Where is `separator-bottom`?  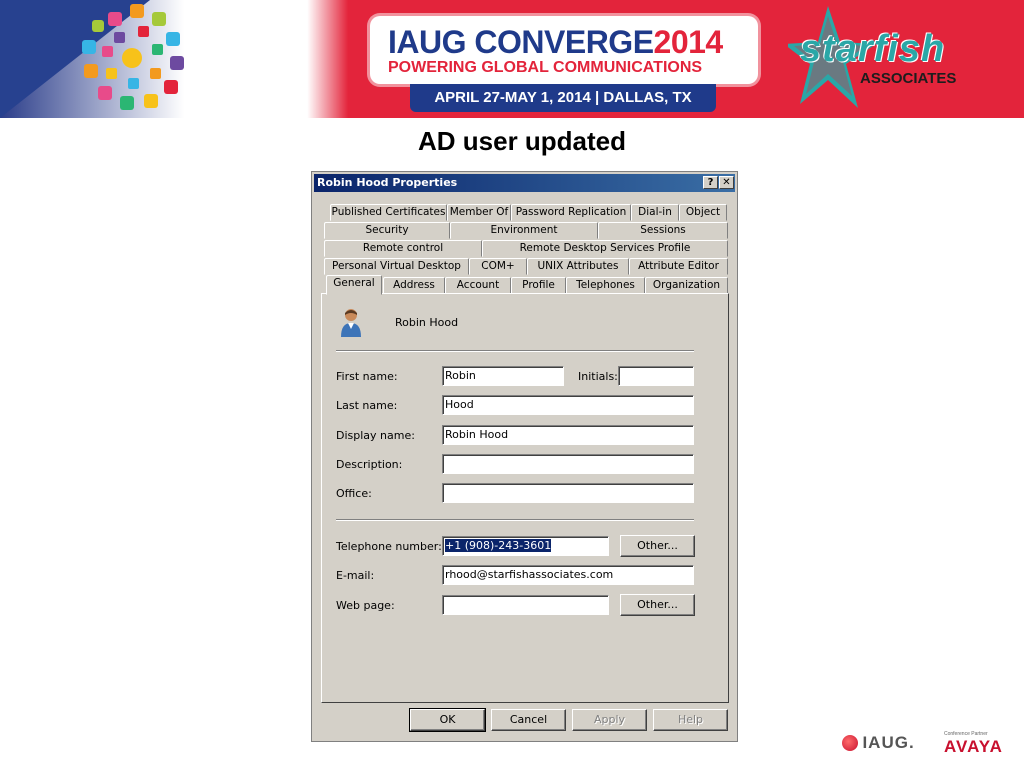 separator-bottom is located at coordinates (515, 520).